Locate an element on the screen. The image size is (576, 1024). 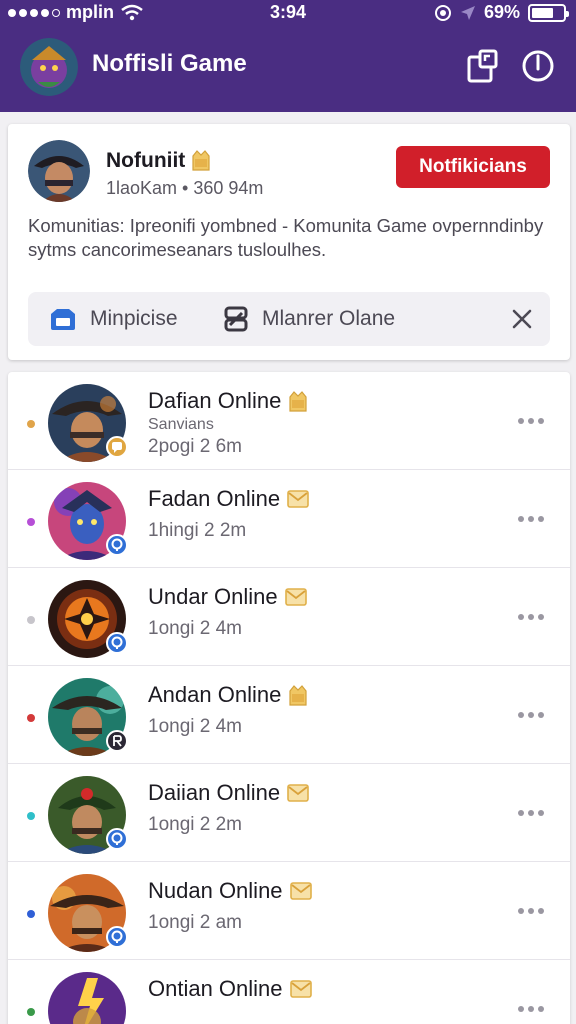
member-name-row: Daiian Online is located at coordinates (229, 793).